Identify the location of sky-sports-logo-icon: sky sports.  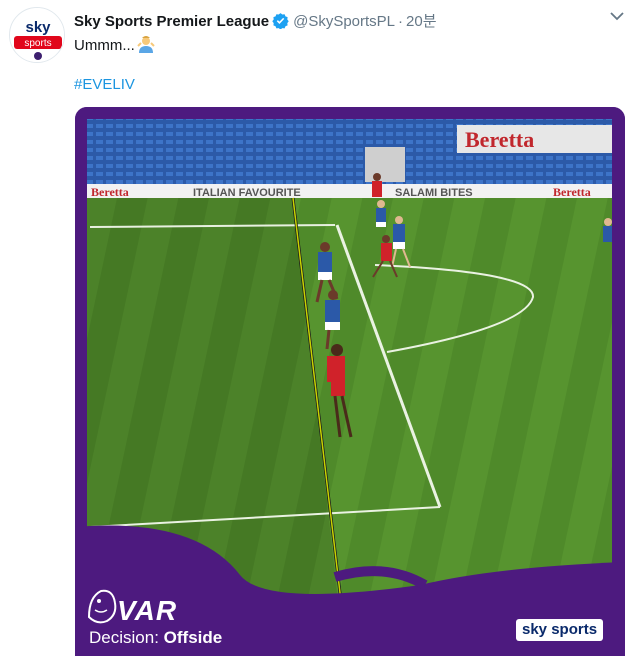
(37, 35).